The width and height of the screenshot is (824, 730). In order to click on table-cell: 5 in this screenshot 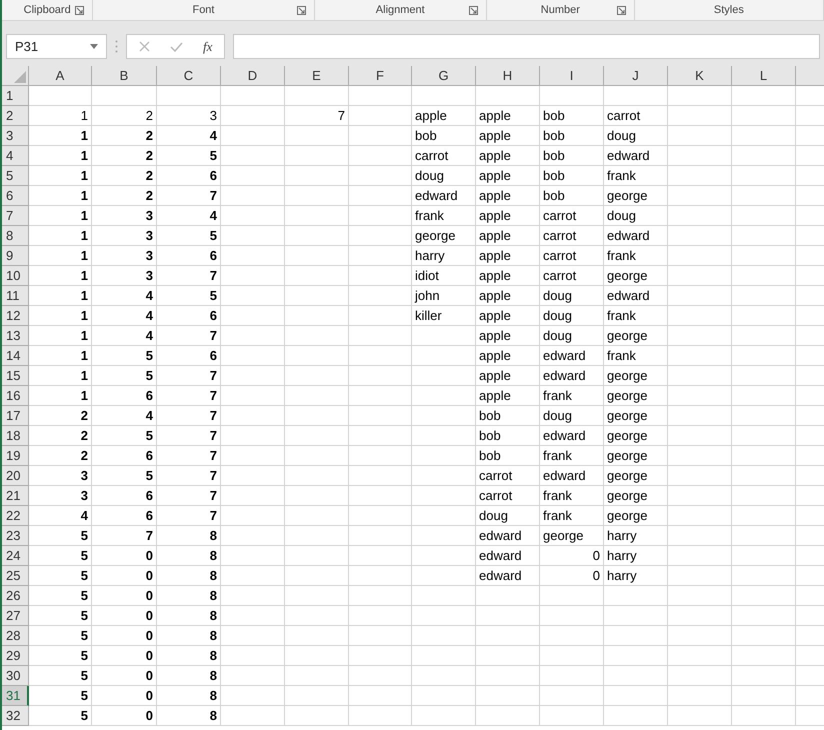, I will do `click(60, 656)`.